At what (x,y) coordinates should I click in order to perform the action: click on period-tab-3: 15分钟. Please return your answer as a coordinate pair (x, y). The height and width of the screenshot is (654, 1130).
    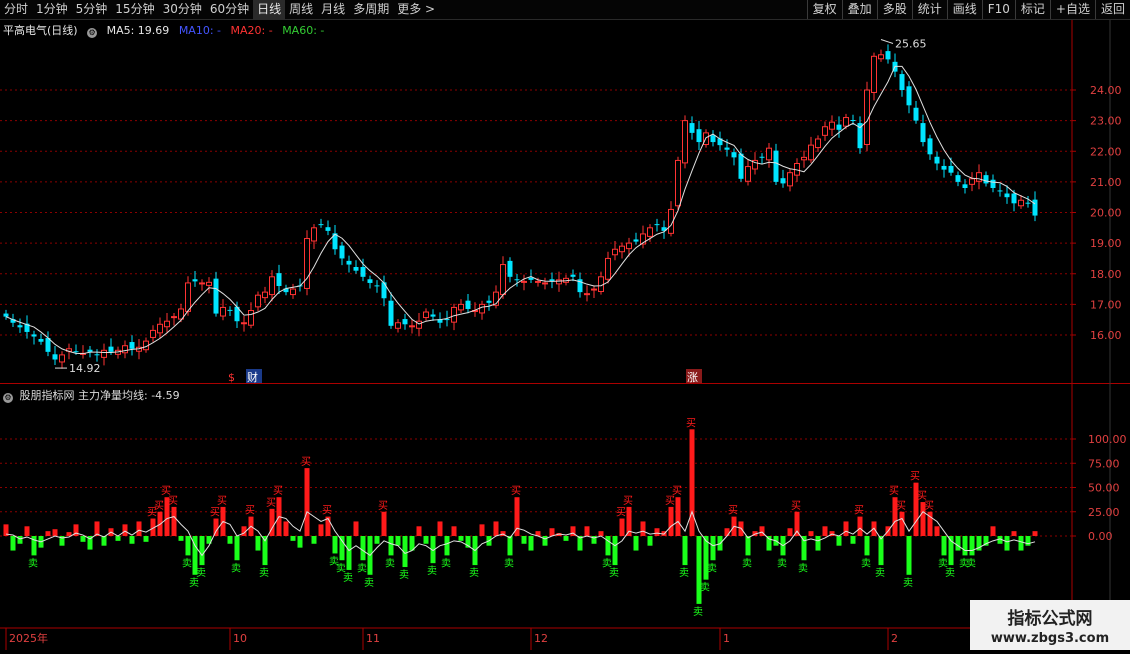
    Looking at the image, I should click on (134, 9).